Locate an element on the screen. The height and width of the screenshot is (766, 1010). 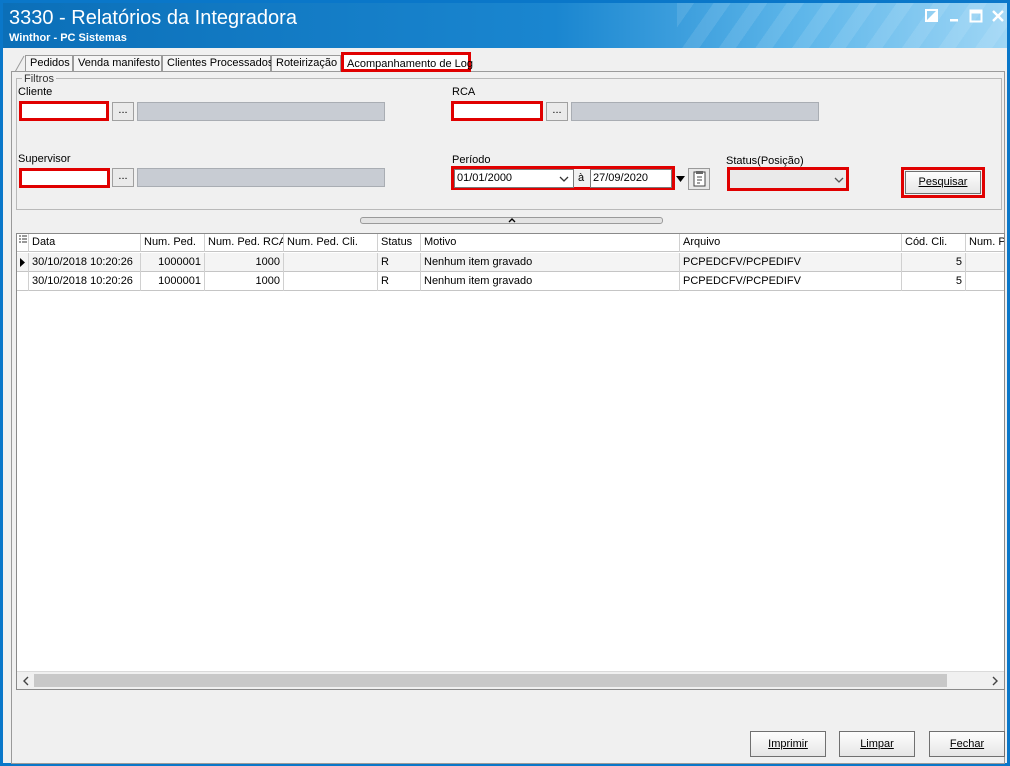
rca-description-field is located at coordinates (695, 111).